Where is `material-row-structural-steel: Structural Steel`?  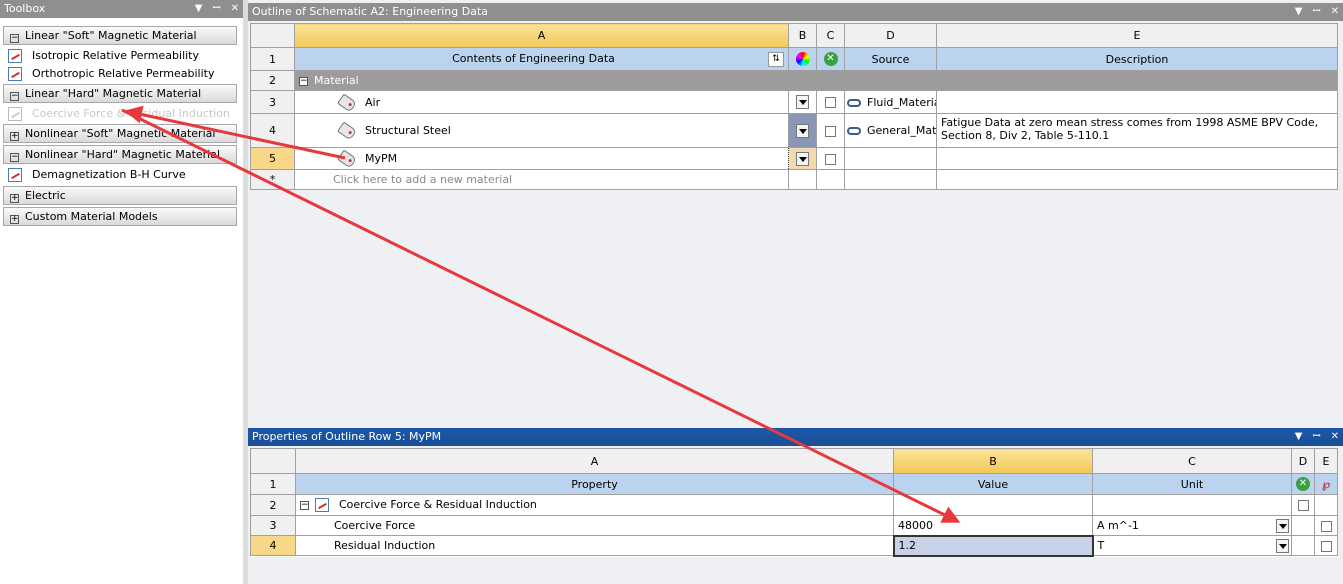
material-row-structural-steel: Structural Steel is located at coordinates (541, 130).